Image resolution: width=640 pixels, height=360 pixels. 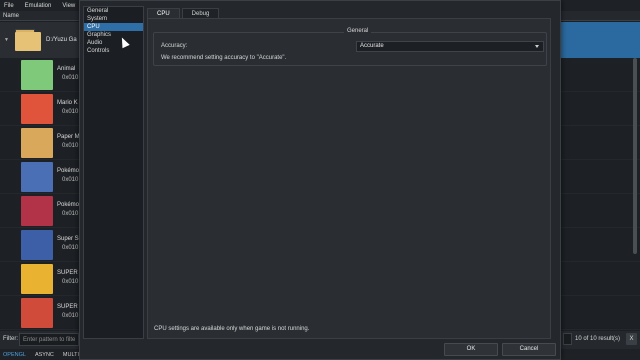 I want to click on ok-button: OK, so click(x=471, y=349).